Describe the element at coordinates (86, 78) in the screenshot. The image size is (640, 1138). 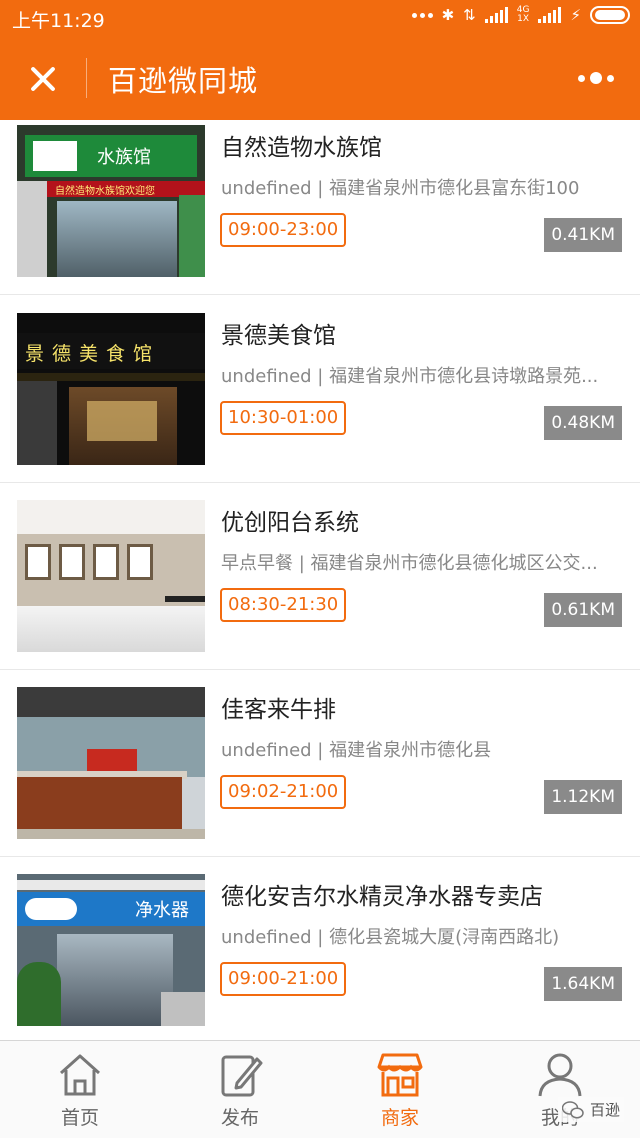
I see `title-divider` at that location.